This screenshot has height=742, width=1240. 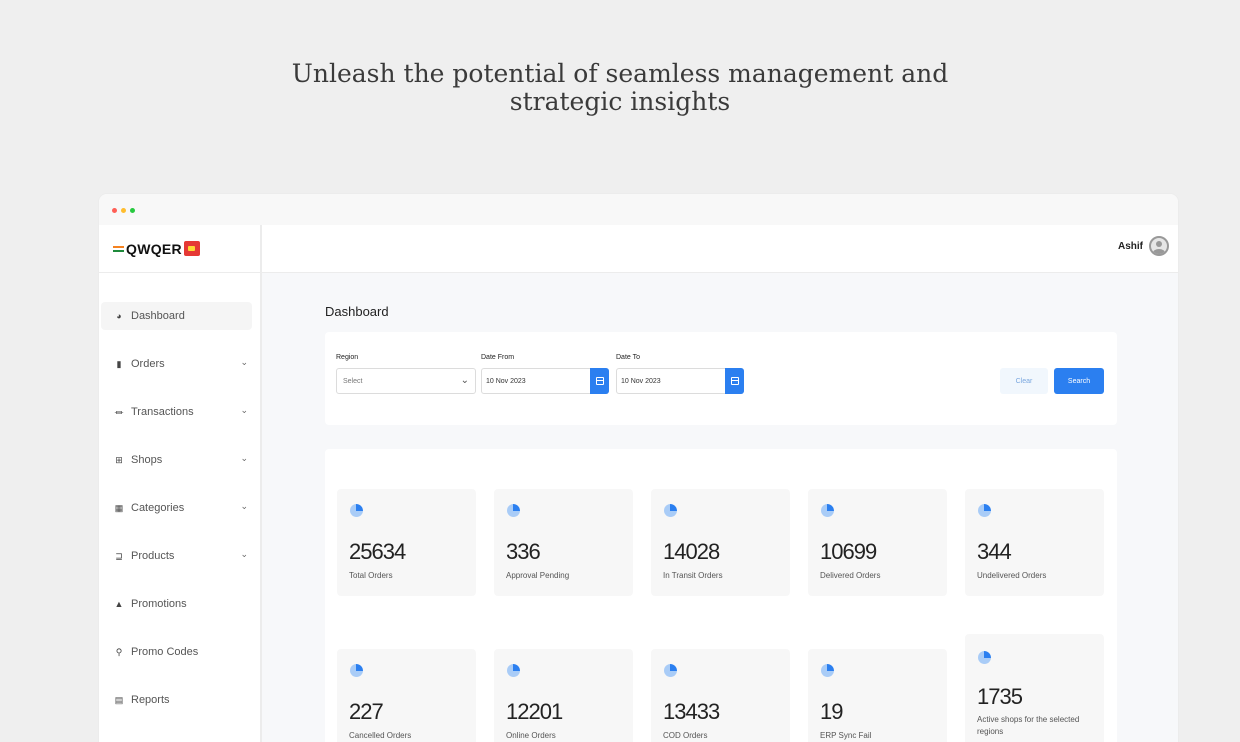 I want to click on stat-value: 12201, so click(x=534, y=711).